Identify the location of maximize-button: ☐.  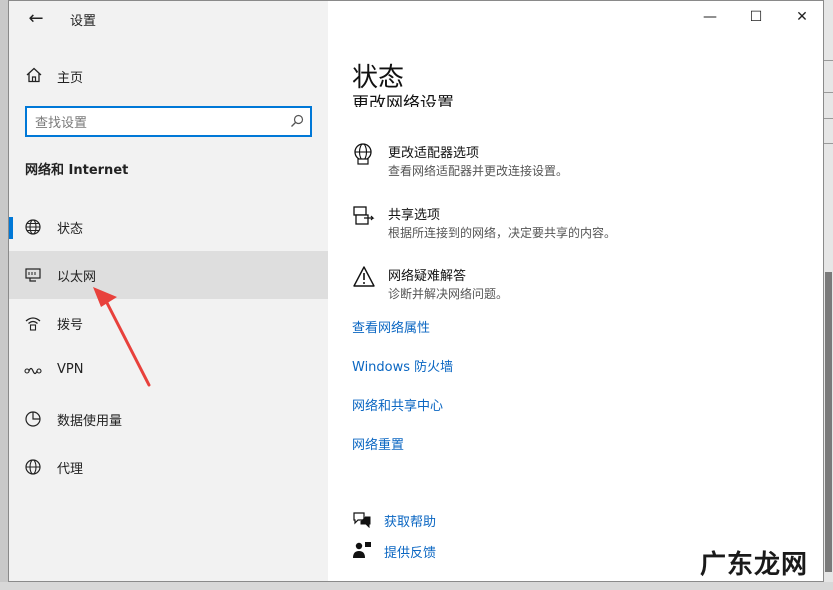
(756, 17).